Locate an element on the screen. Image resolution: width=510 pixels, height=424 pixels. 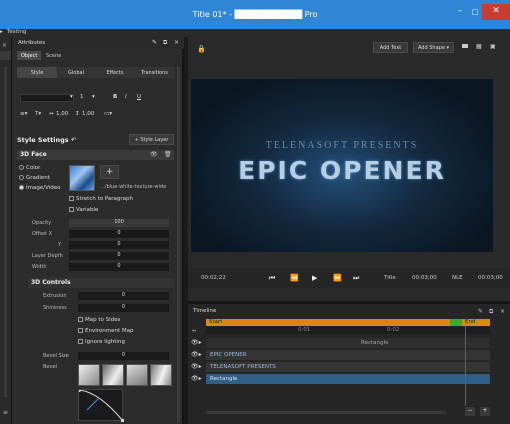
environment-map-checkbox: Environment Map is located at coordinates (105, 331).